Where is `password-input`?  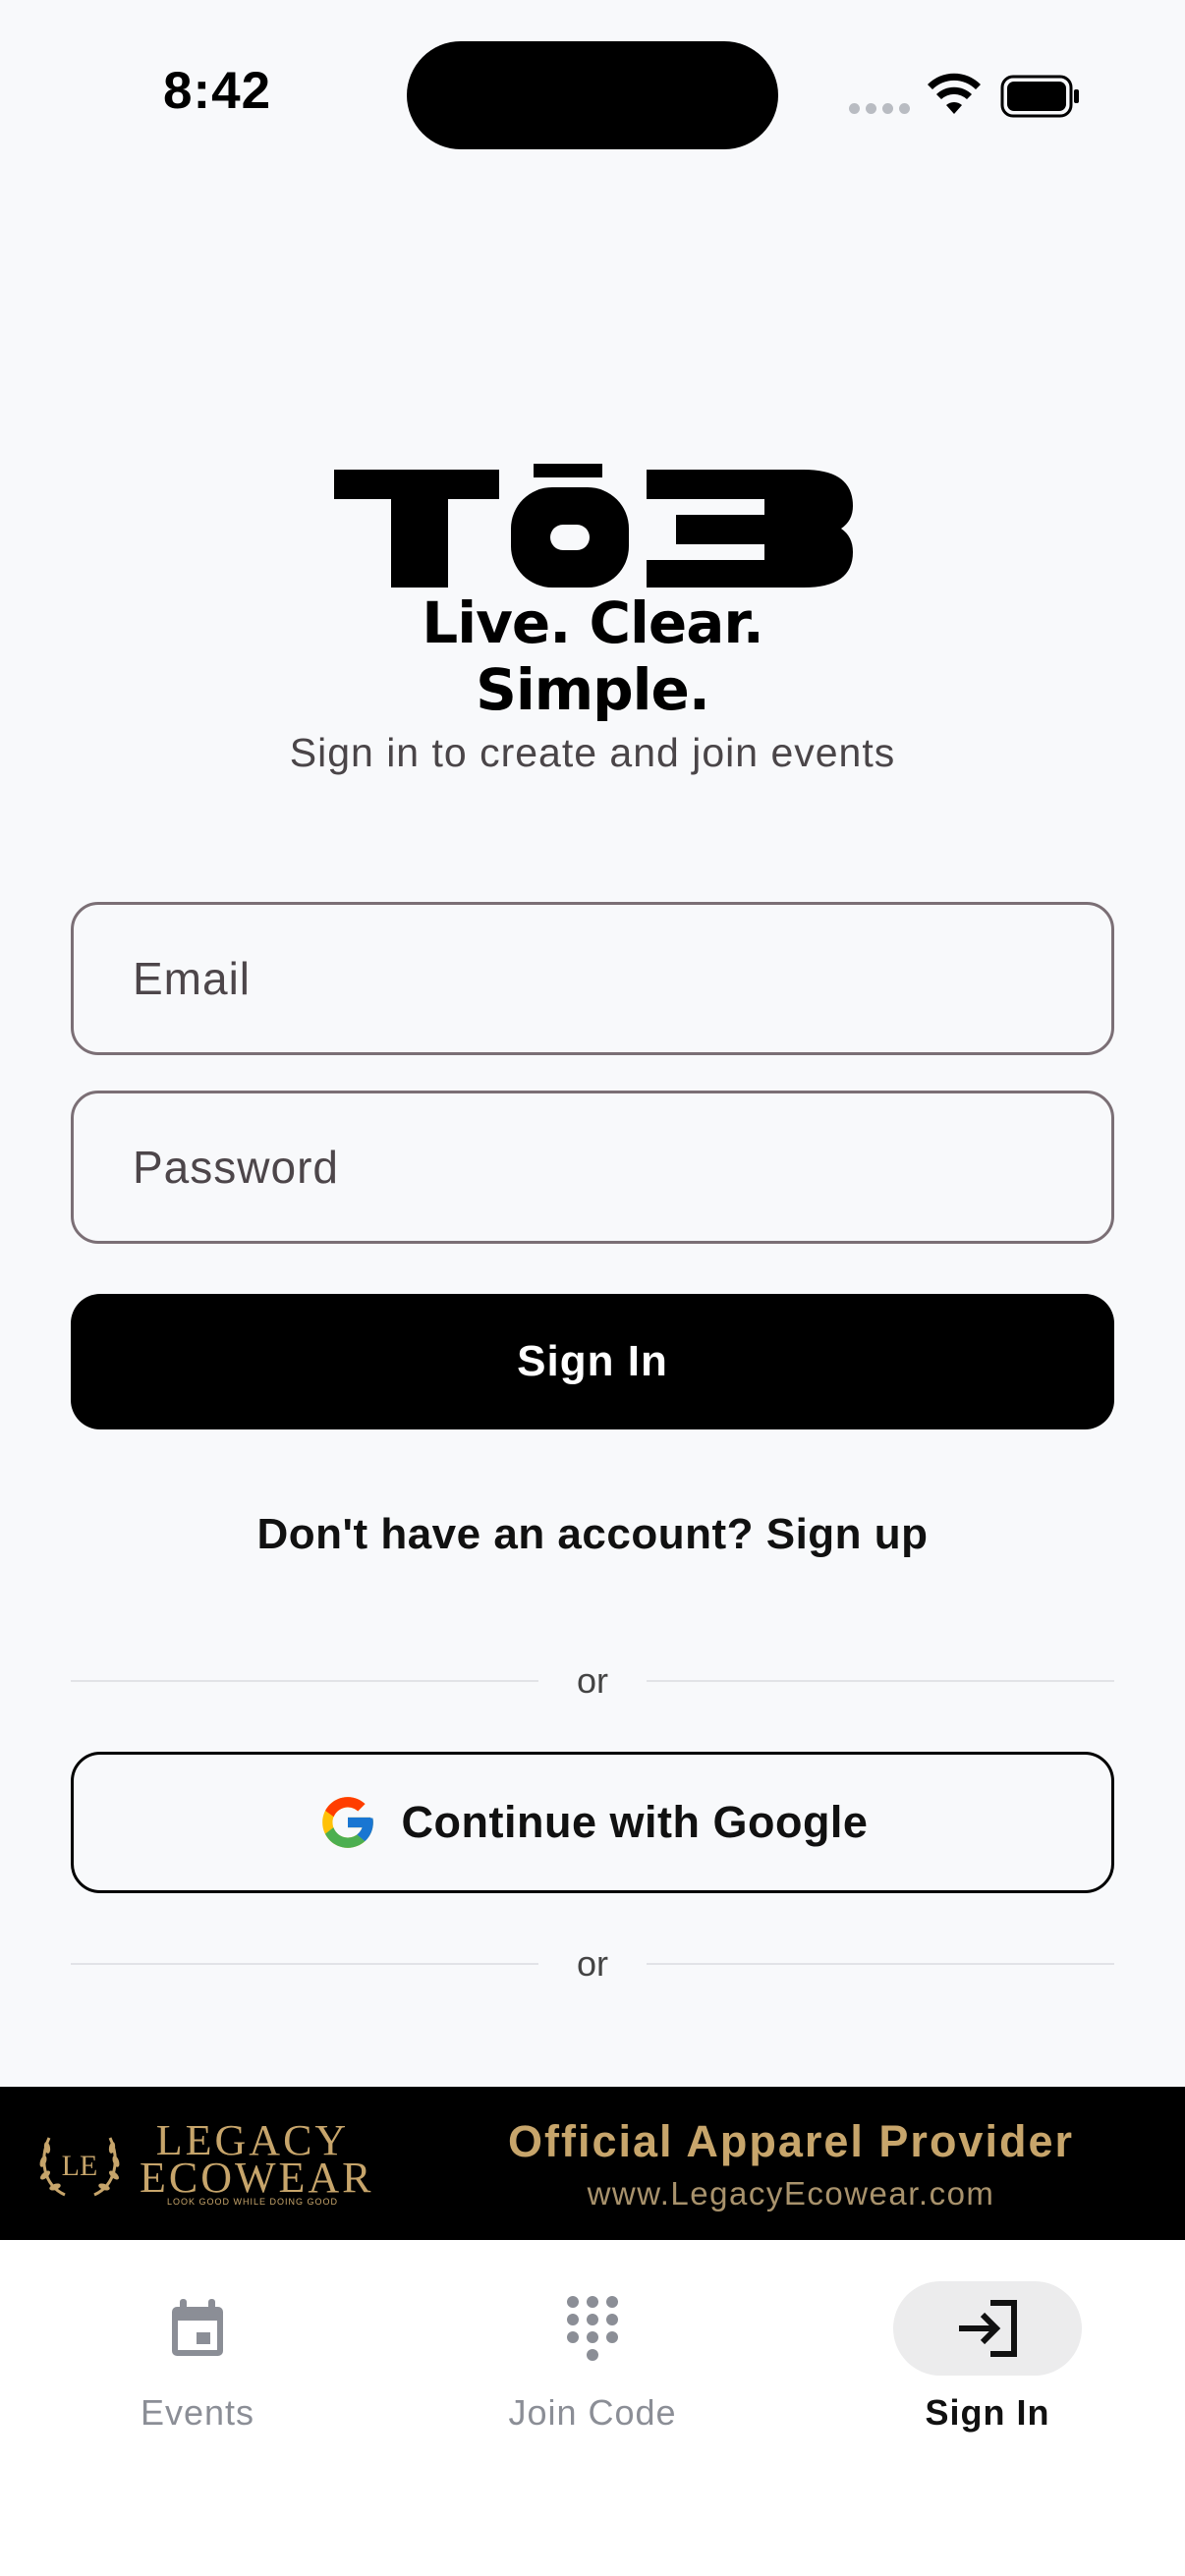
password-input is located at coordinates (622, 1167).